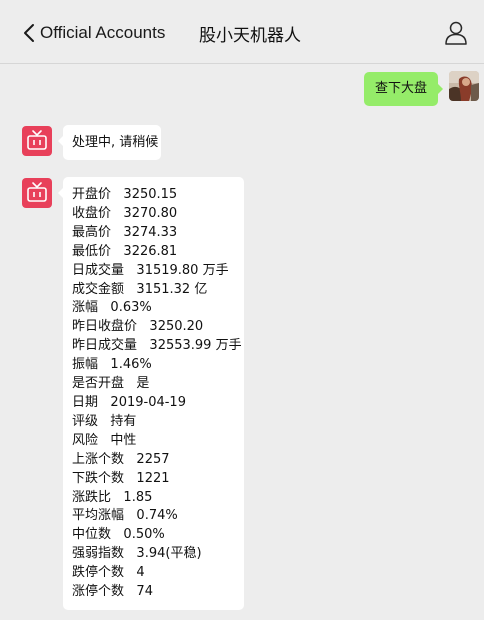 This screenshot has width=484, height=620. Describe the element at coordinates (98, 592) in the screenshot. I see `stat-label: 涨停个数` at that location.